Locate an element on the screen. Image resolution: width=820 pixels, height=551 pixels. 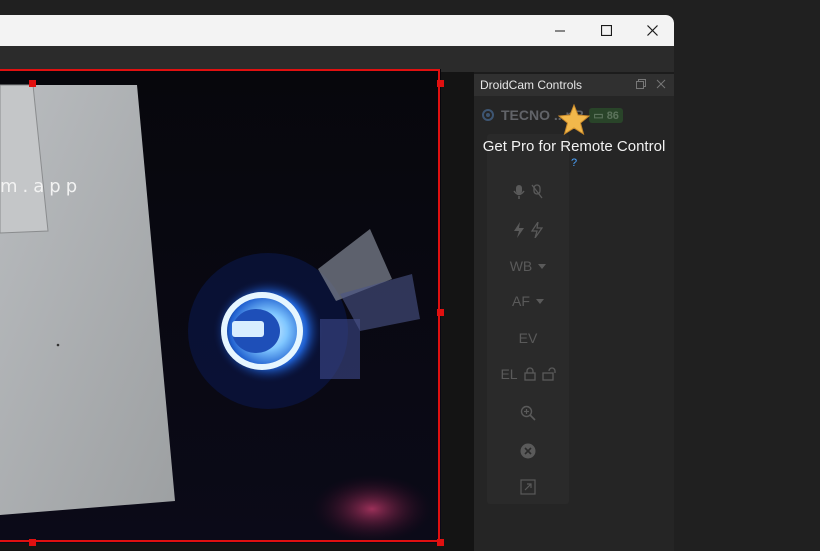
external-window-control is located at coordinates (528, 487).